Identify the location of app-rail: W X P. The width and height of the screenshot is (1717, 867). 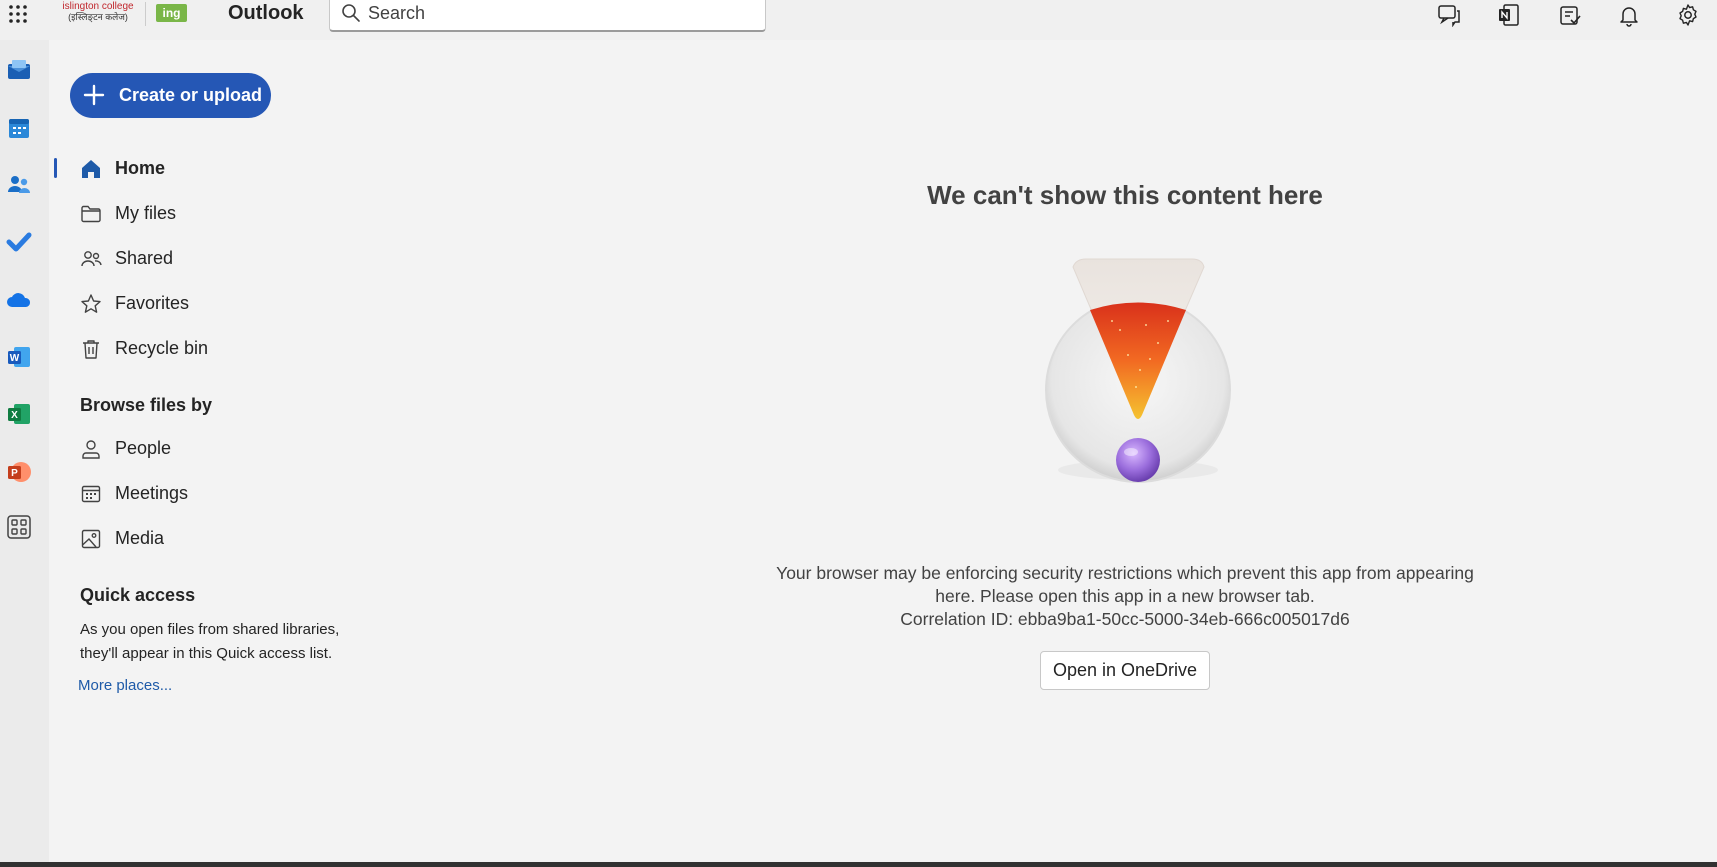
(24, 451).